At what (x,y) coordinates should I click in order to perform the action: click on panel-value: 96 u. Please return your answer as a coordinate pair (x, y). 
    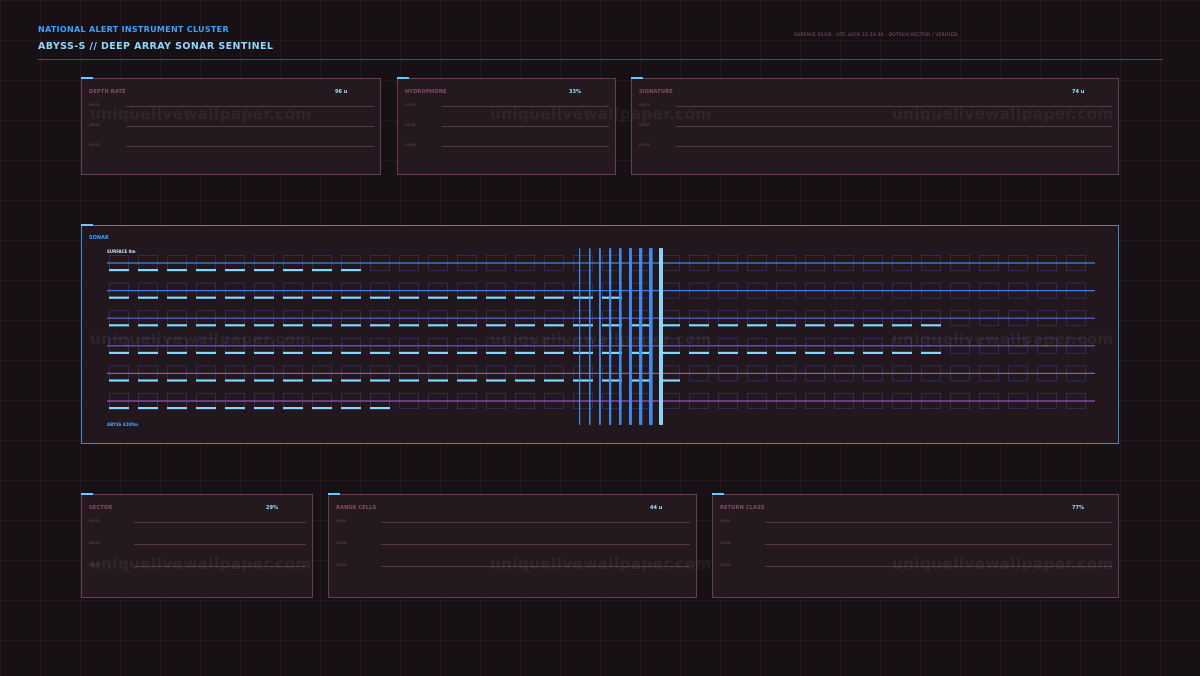
    Looking at the image, I should click on (341, 92).